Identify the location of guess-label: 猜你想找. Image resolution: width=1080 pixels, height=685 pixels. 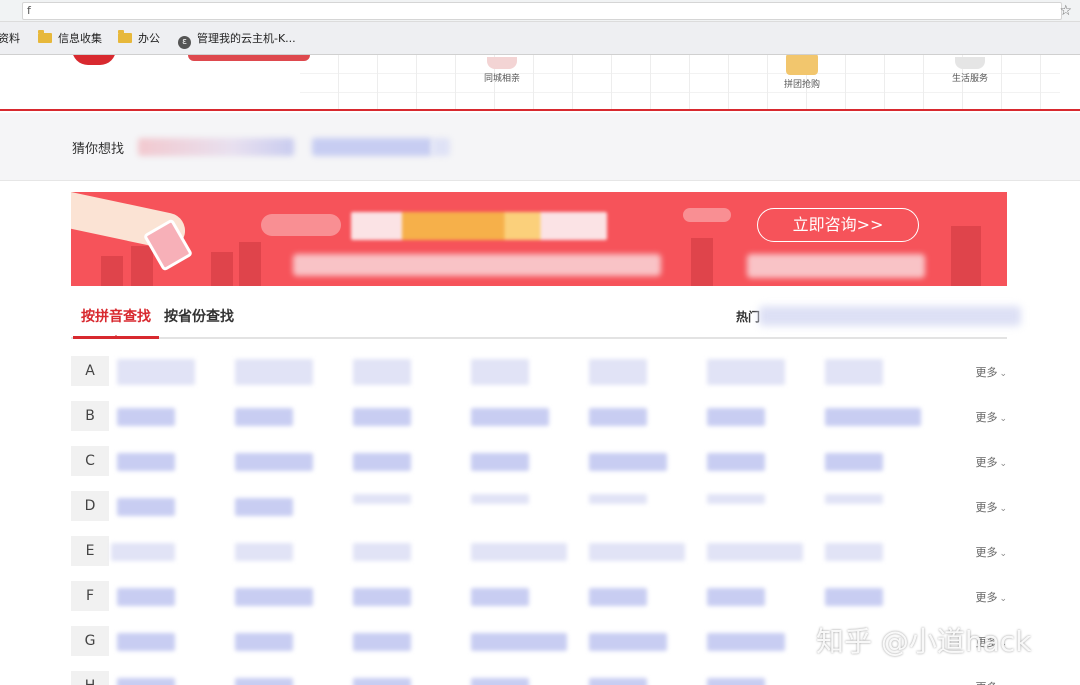
(98, 149).